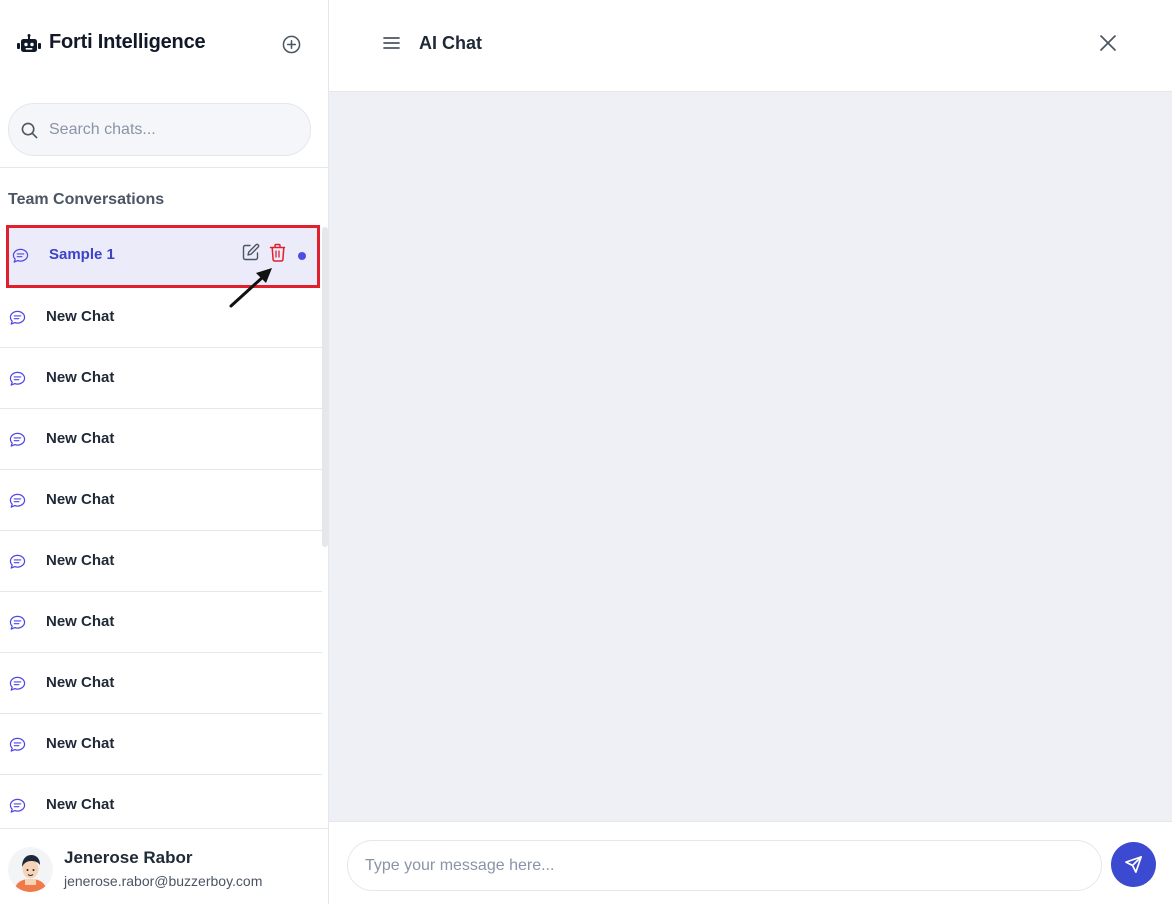  I want to click on chat-header: AI Chat, so click(750, 46).